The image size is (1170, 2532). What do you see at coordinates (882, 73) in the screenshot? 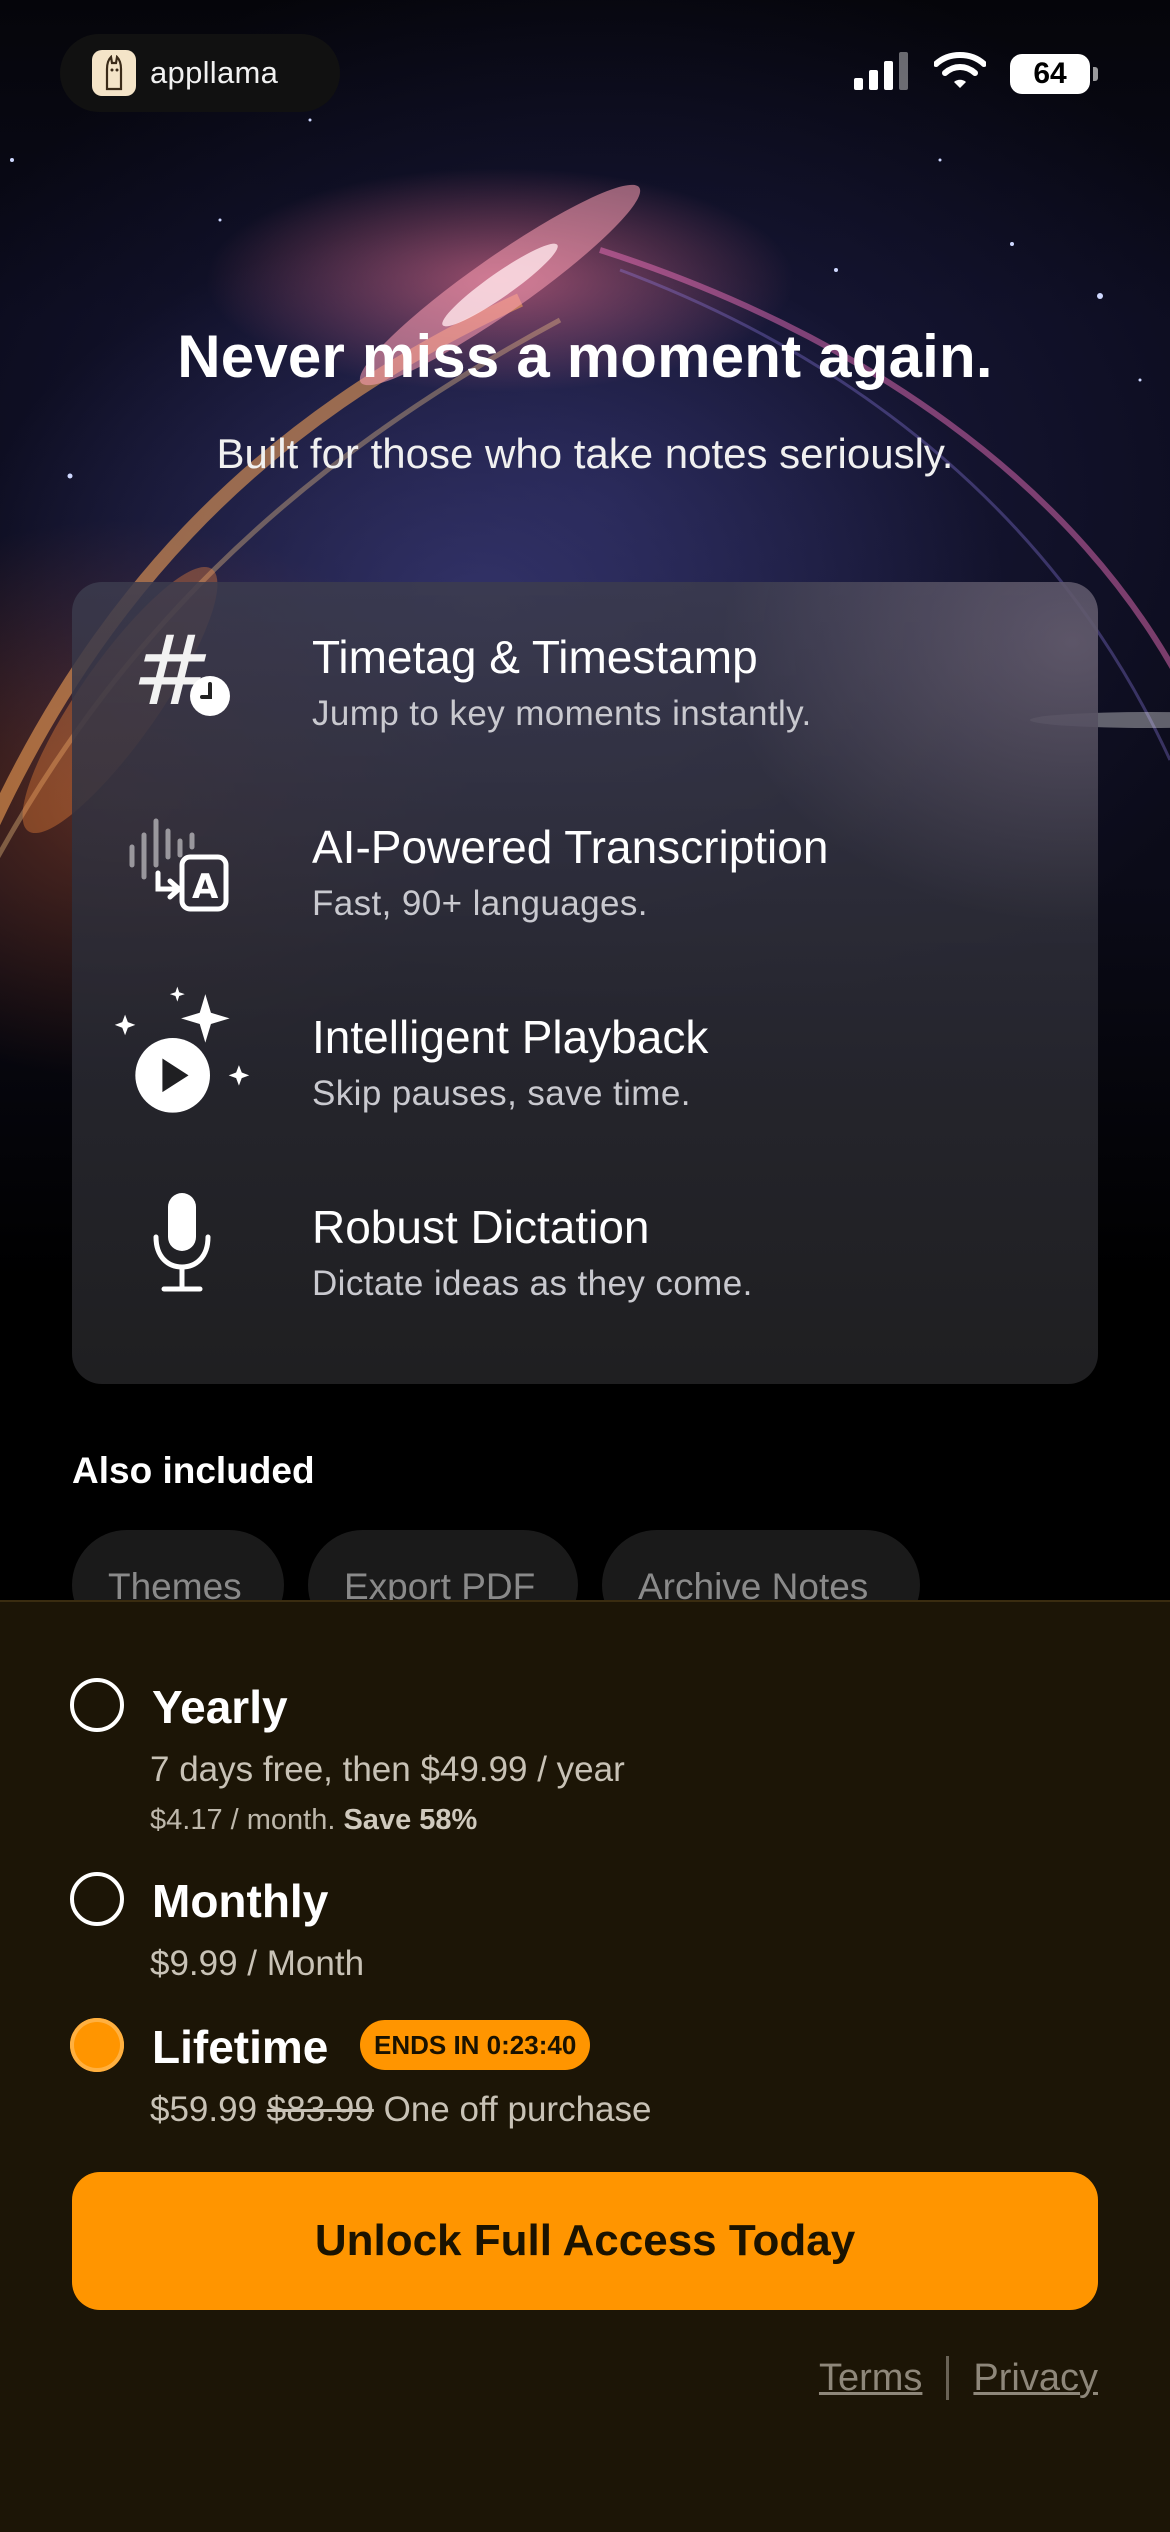
I see `signal-icon` at bounding box center [882, 73].